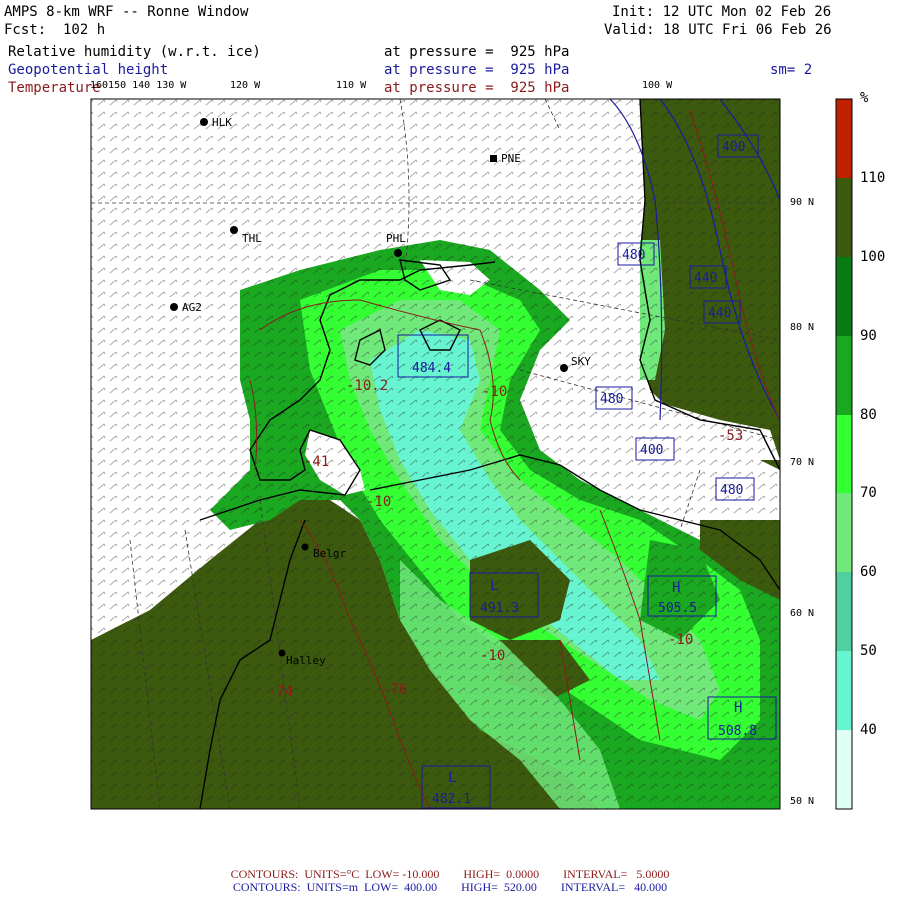  What do you see at coordinates (802, 462) in the screenshot?
I see `lat-label-70: 70 N` at bounding box center [802, 462].